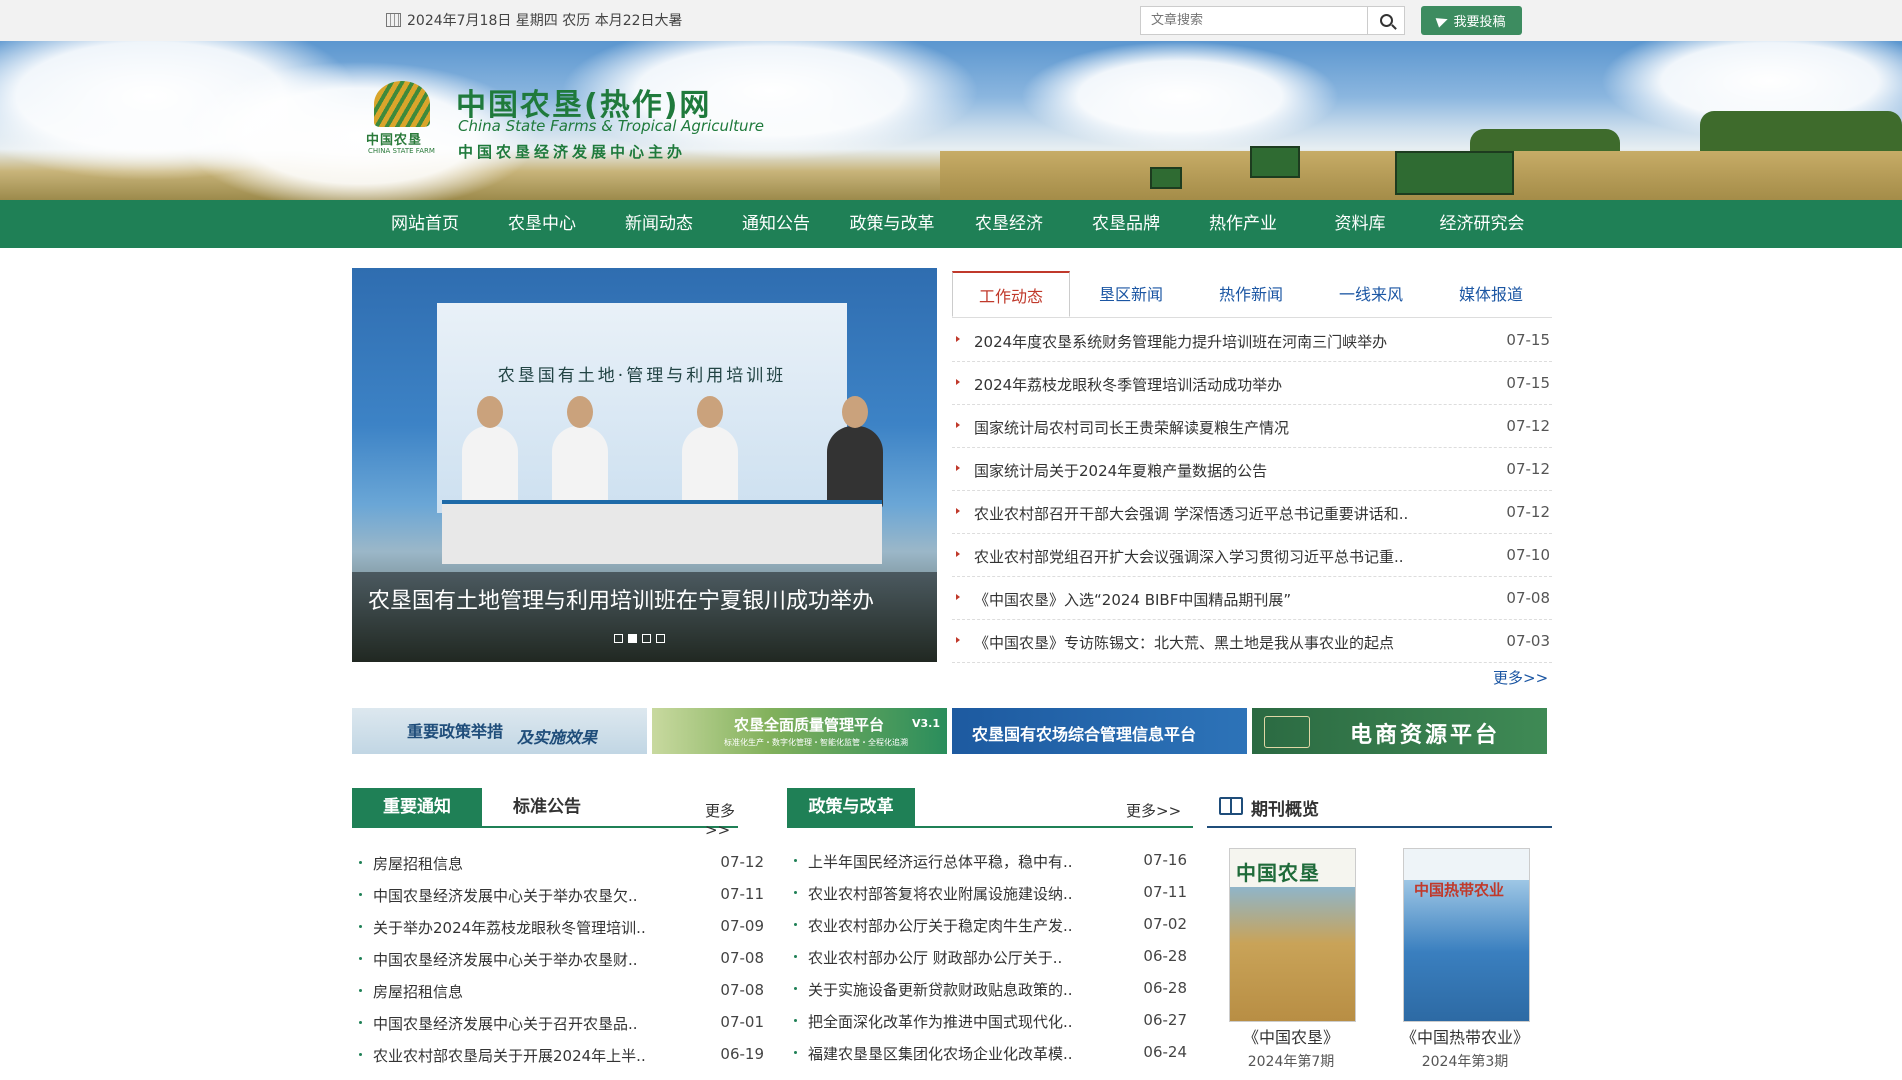 This screenshot has height=1080, width=1902. What do you see at coordinates (394, 140) in the screenshot?
I see `logo-text: 中国农垦` at bounding box center [394, 140].